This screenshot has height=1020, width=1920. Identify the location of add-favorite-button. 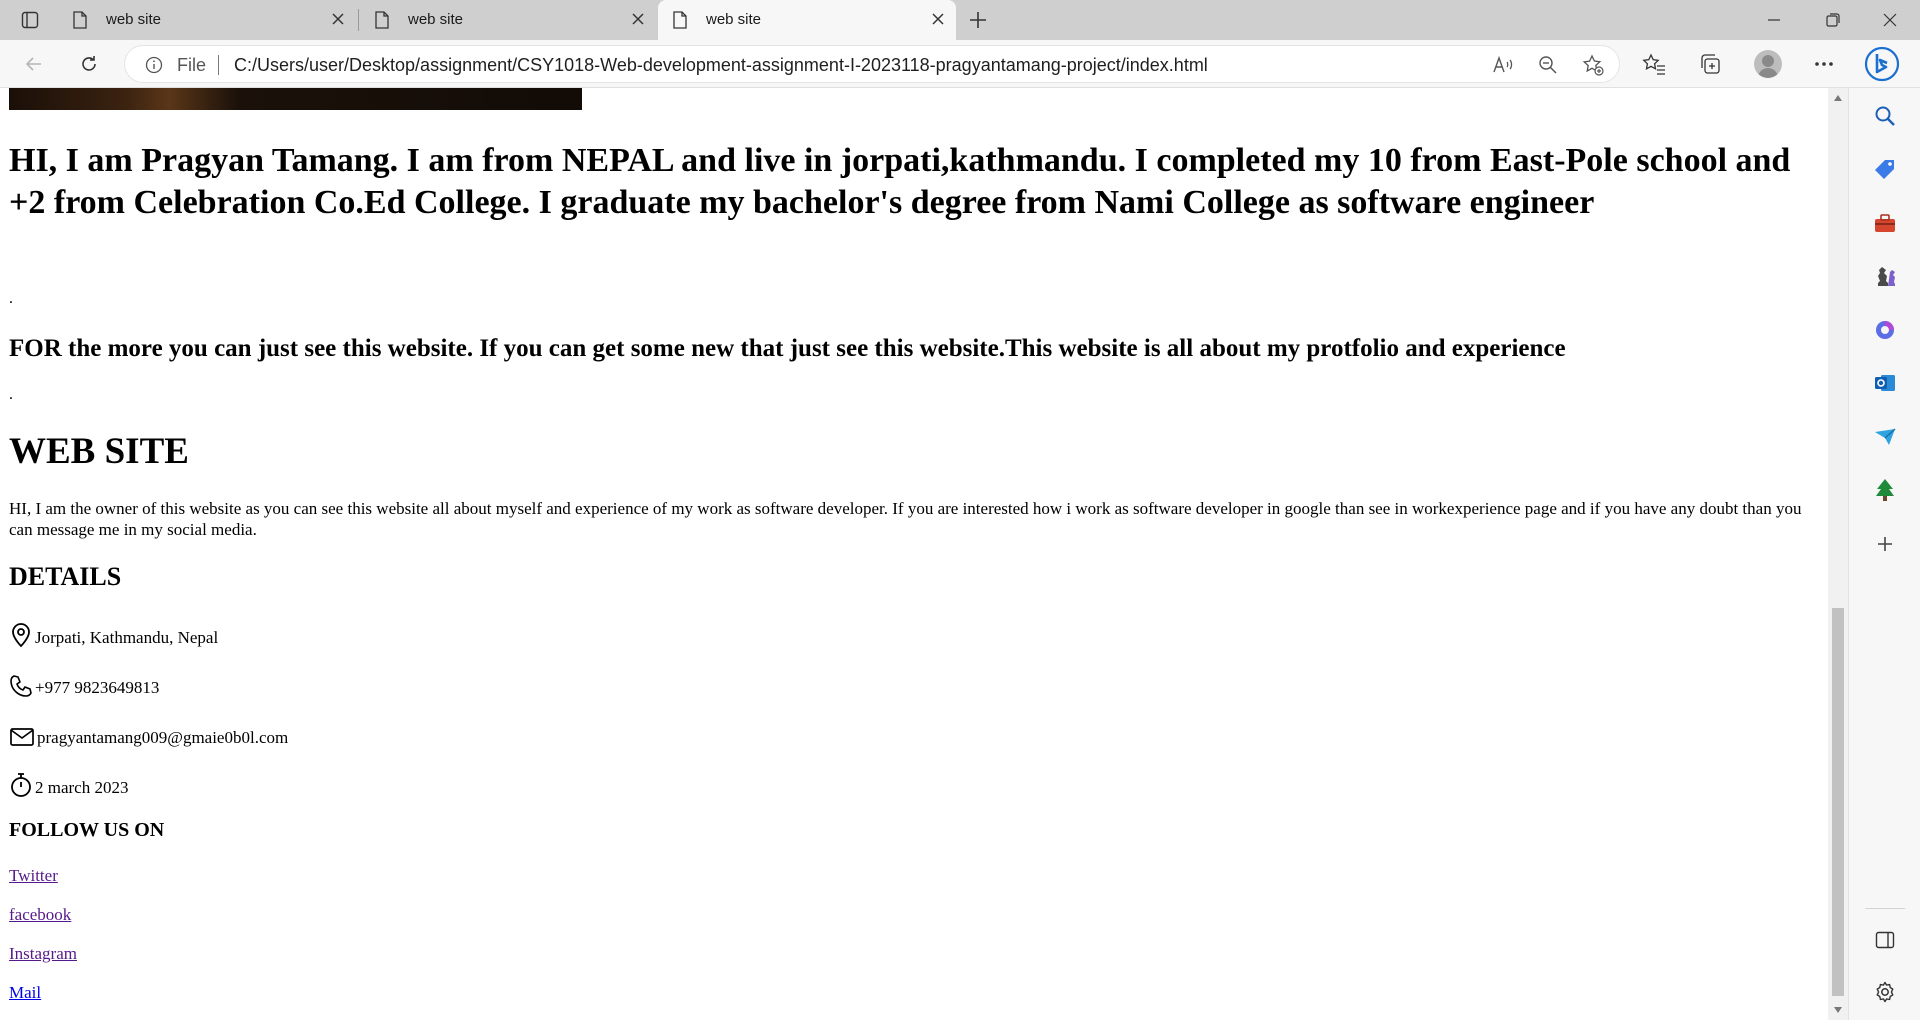
(1593, 65).